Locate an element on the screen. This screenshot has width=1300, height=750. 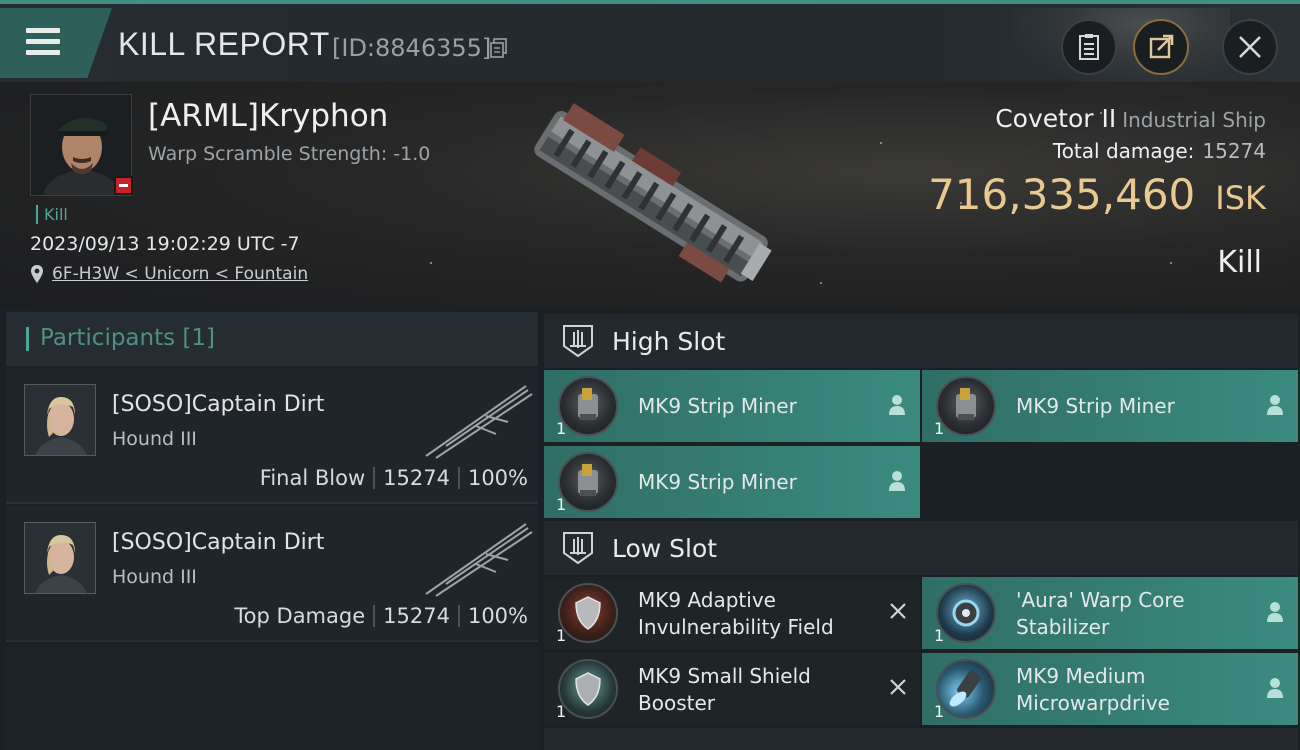
mid-slot-header-partial is located at coordinates (921, 739).